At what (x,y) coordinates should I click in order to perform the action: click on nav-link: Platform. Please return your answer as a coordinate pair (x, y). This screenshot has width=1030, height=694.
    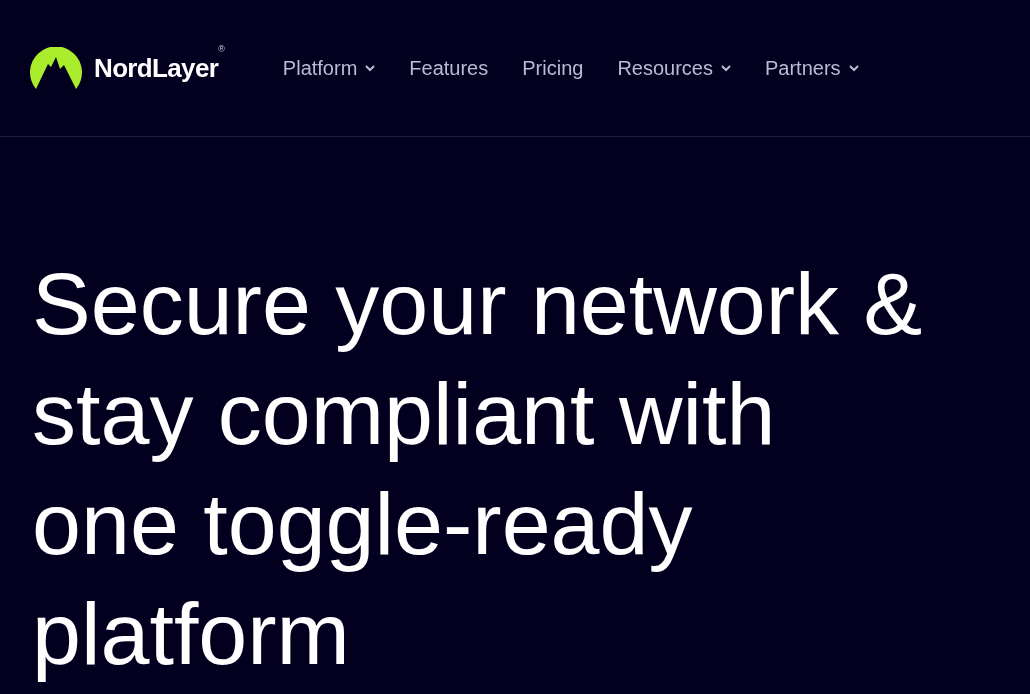
    Looking at the image, I should click on (329, 68).